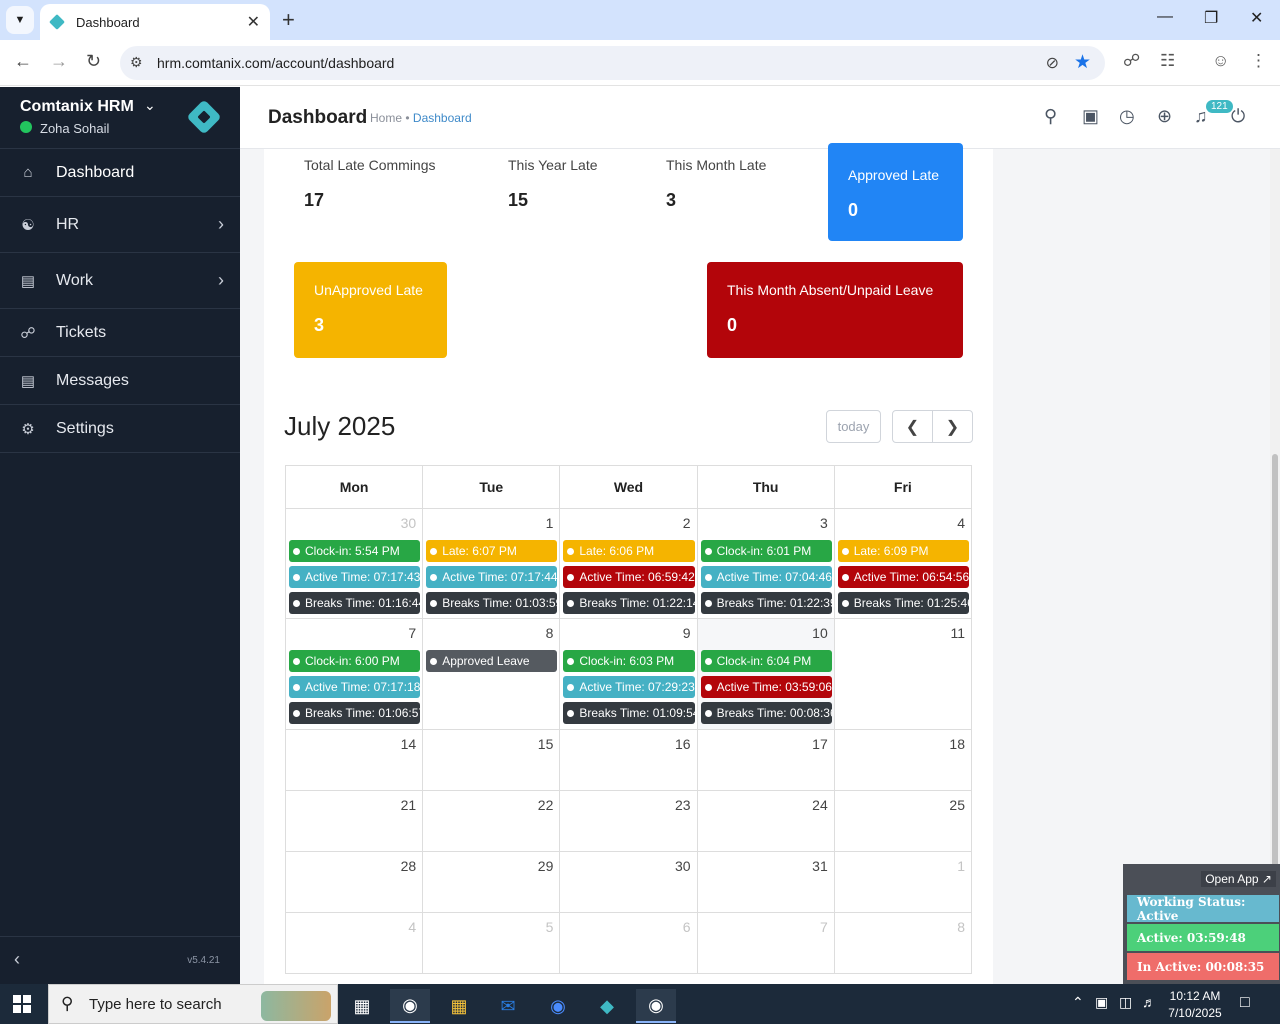 This screenshot has width=1280, height=1024. I want to click on page-scrollbar, so click(1275, 566).